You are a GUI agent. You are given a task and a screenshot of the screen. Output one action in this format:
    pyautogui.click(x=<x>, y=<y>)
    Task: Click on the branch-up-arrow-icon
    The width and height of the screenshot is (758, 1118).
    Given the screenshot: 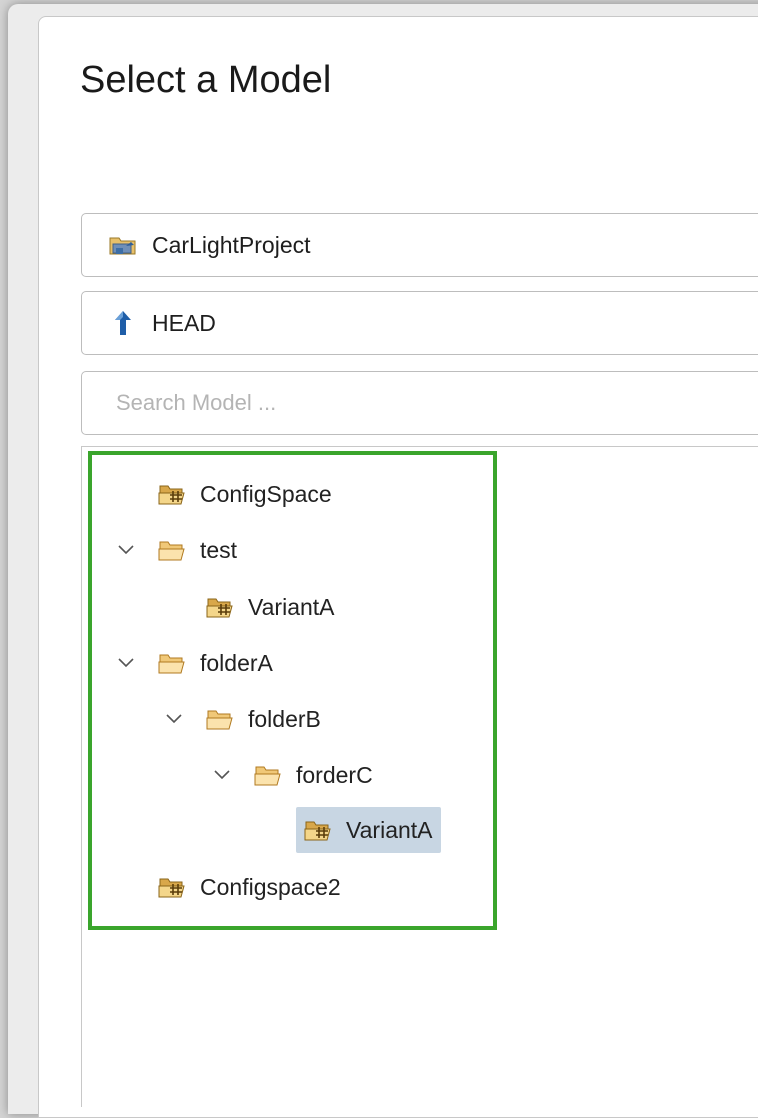 What is the action you would take?
    pyautogui.click(x=123, y=323)
    